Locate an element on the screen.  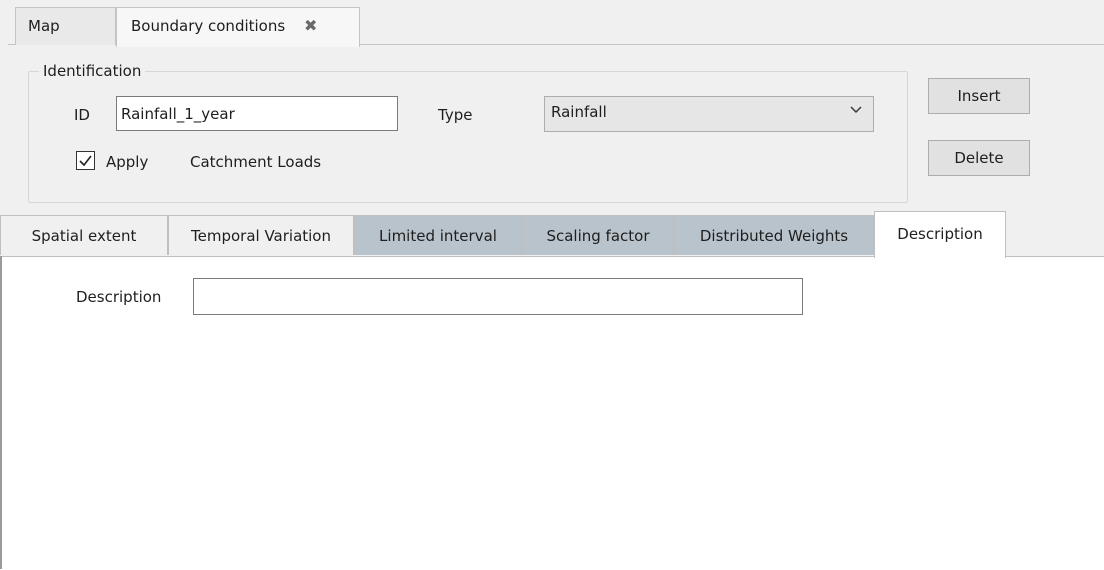
tab-temporal-variation: Temporal Variation is located at coordinates (261, 235).